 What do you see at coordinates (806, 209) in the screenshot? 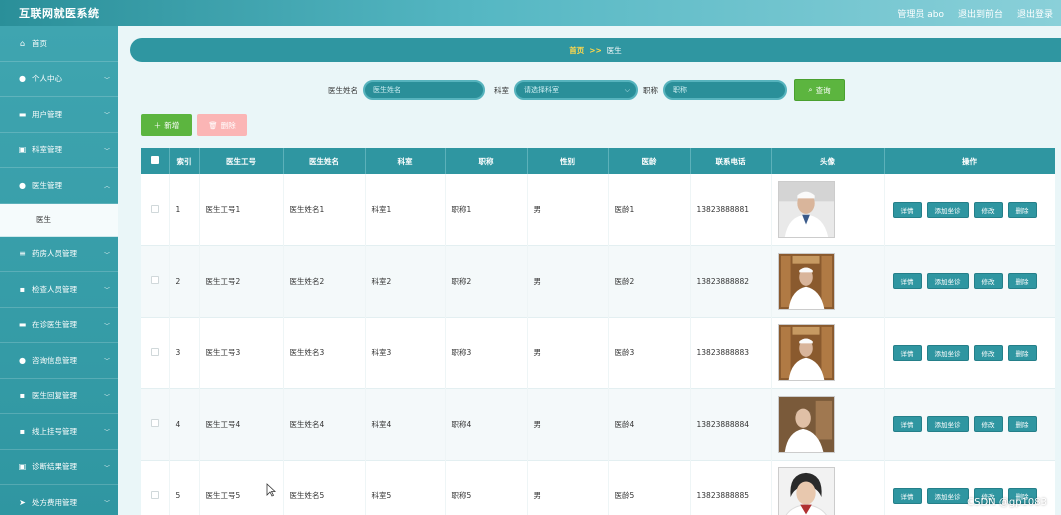
I see `doctor-avatar` at bounding box center [806, 209].